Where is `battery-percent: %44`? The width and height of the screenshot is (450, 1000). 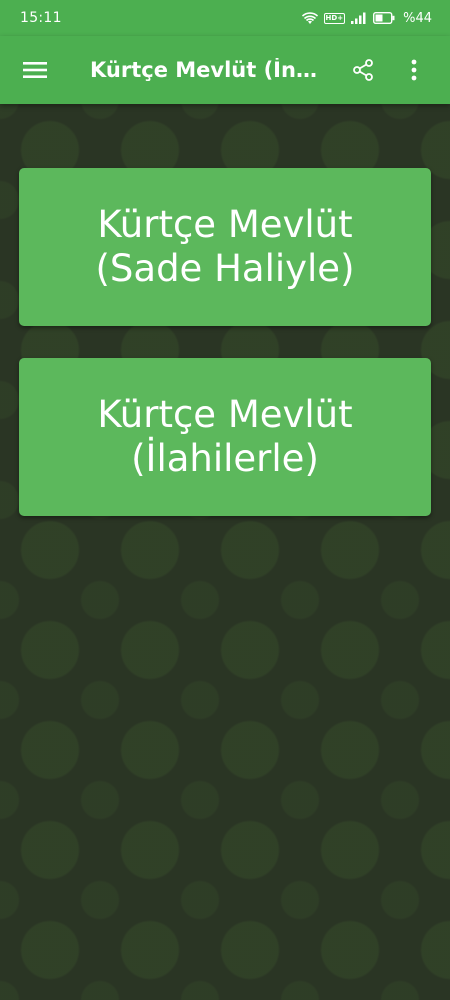 battery-percent: %44 is located at coordinates (417, 18).